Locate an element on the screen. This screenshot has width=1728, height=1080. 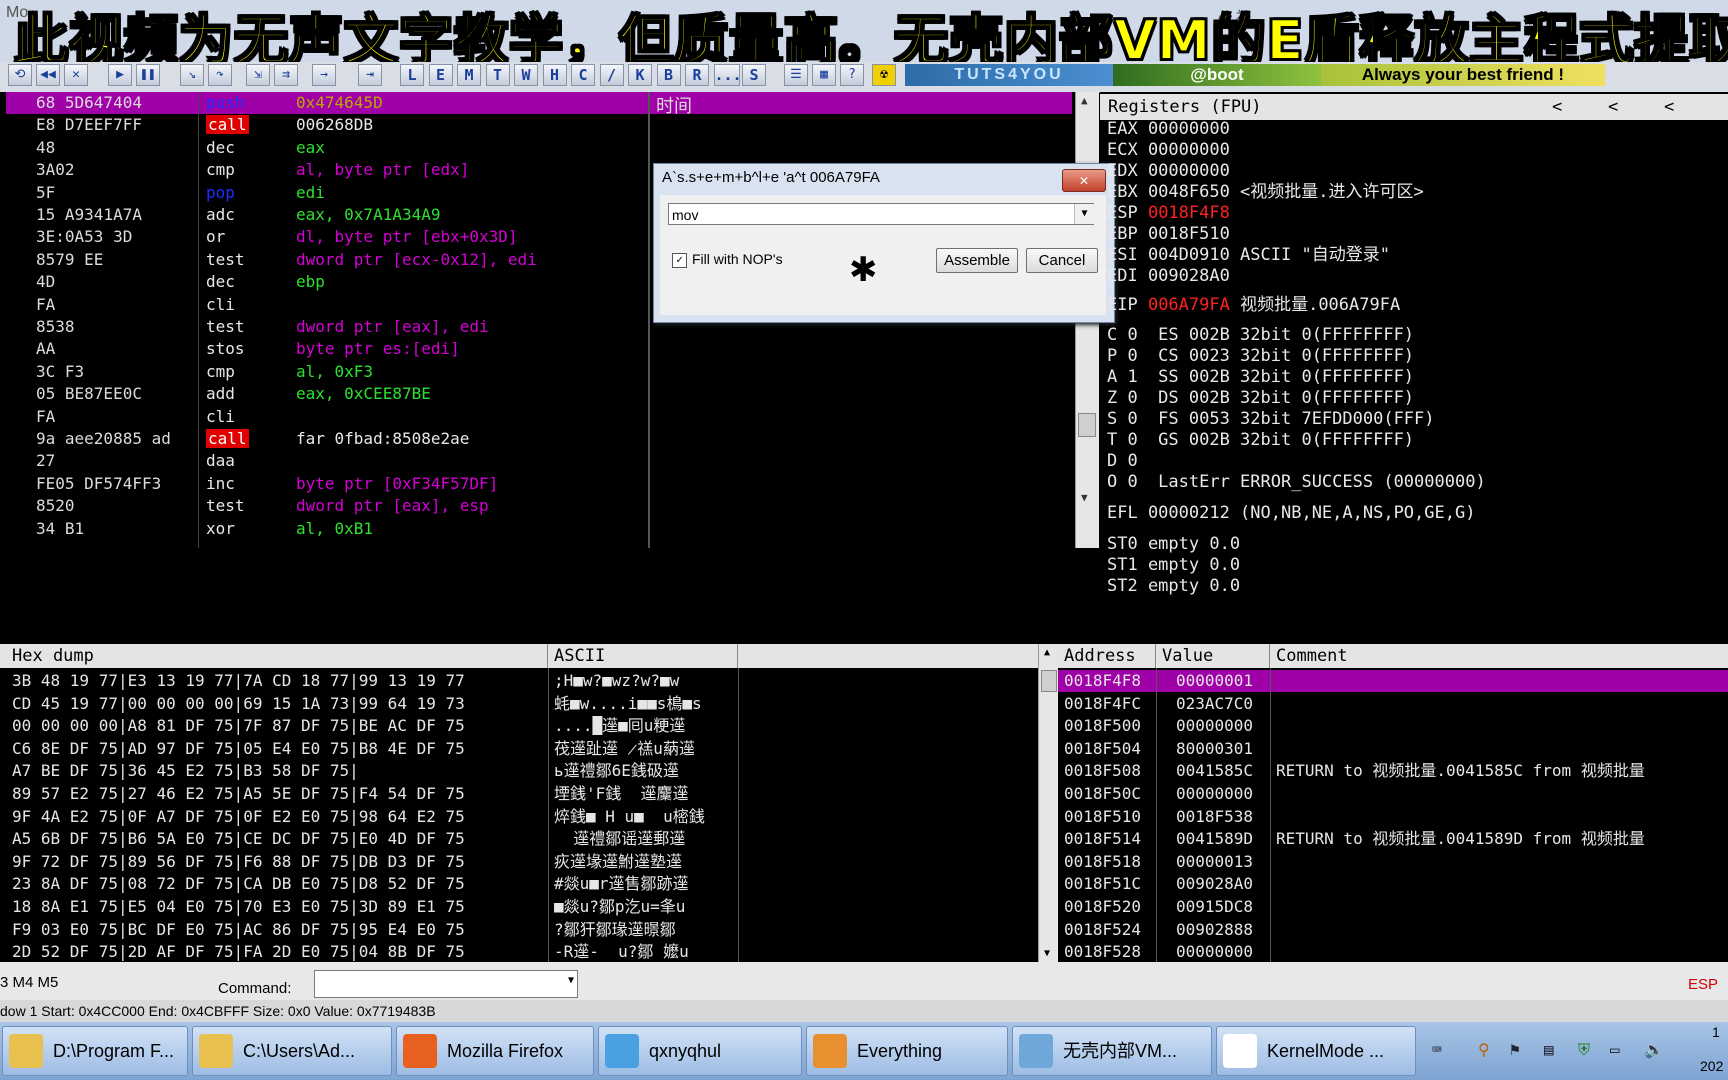
help-icon: ? is located at coordinates (852, 75).